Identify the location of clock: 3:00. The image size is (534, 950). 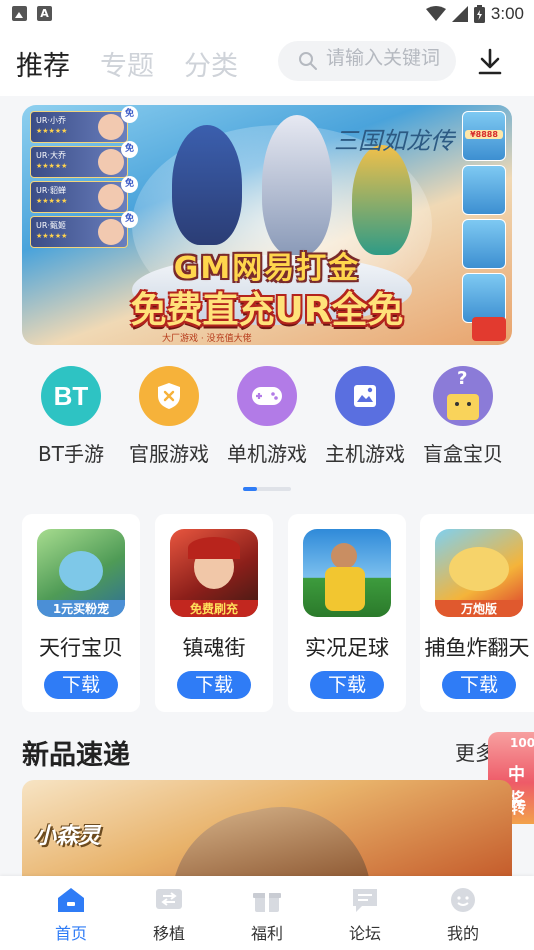
(507, 13).